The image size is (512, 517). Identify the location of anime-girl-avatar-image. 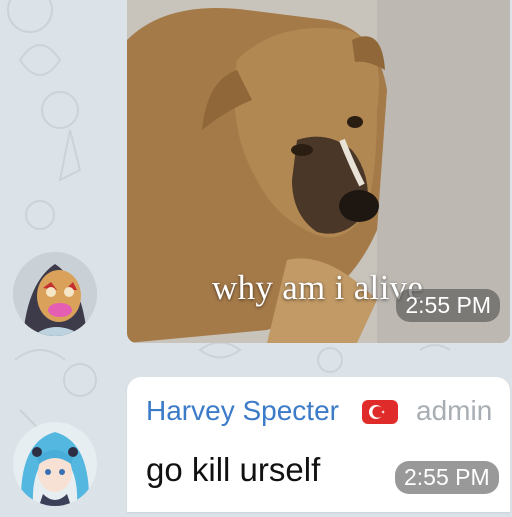
(55, 464).